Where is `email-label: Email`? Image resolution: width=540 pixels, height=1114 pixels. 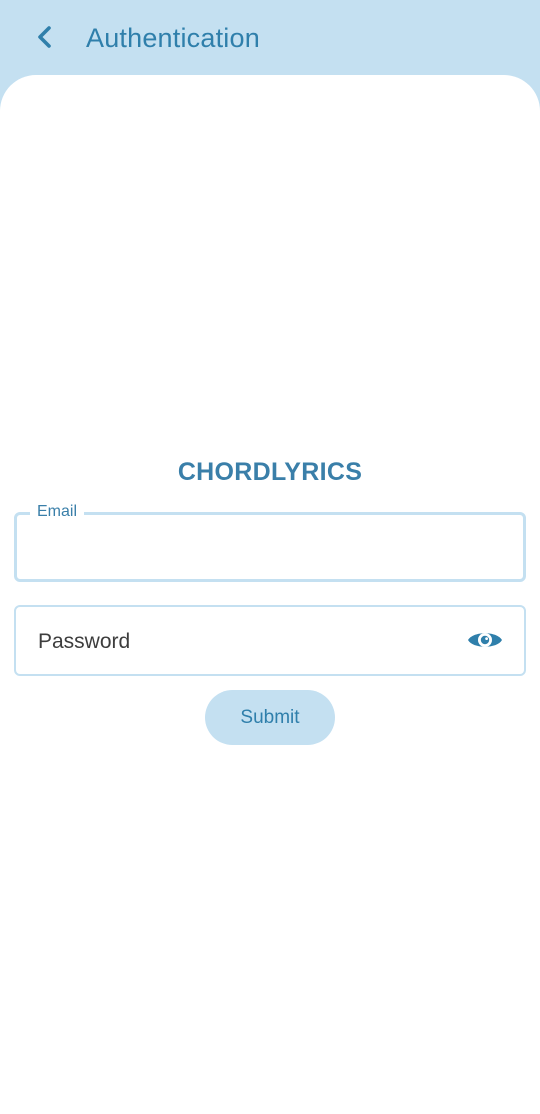
email-label: Email is located at coordinates (57, 512).